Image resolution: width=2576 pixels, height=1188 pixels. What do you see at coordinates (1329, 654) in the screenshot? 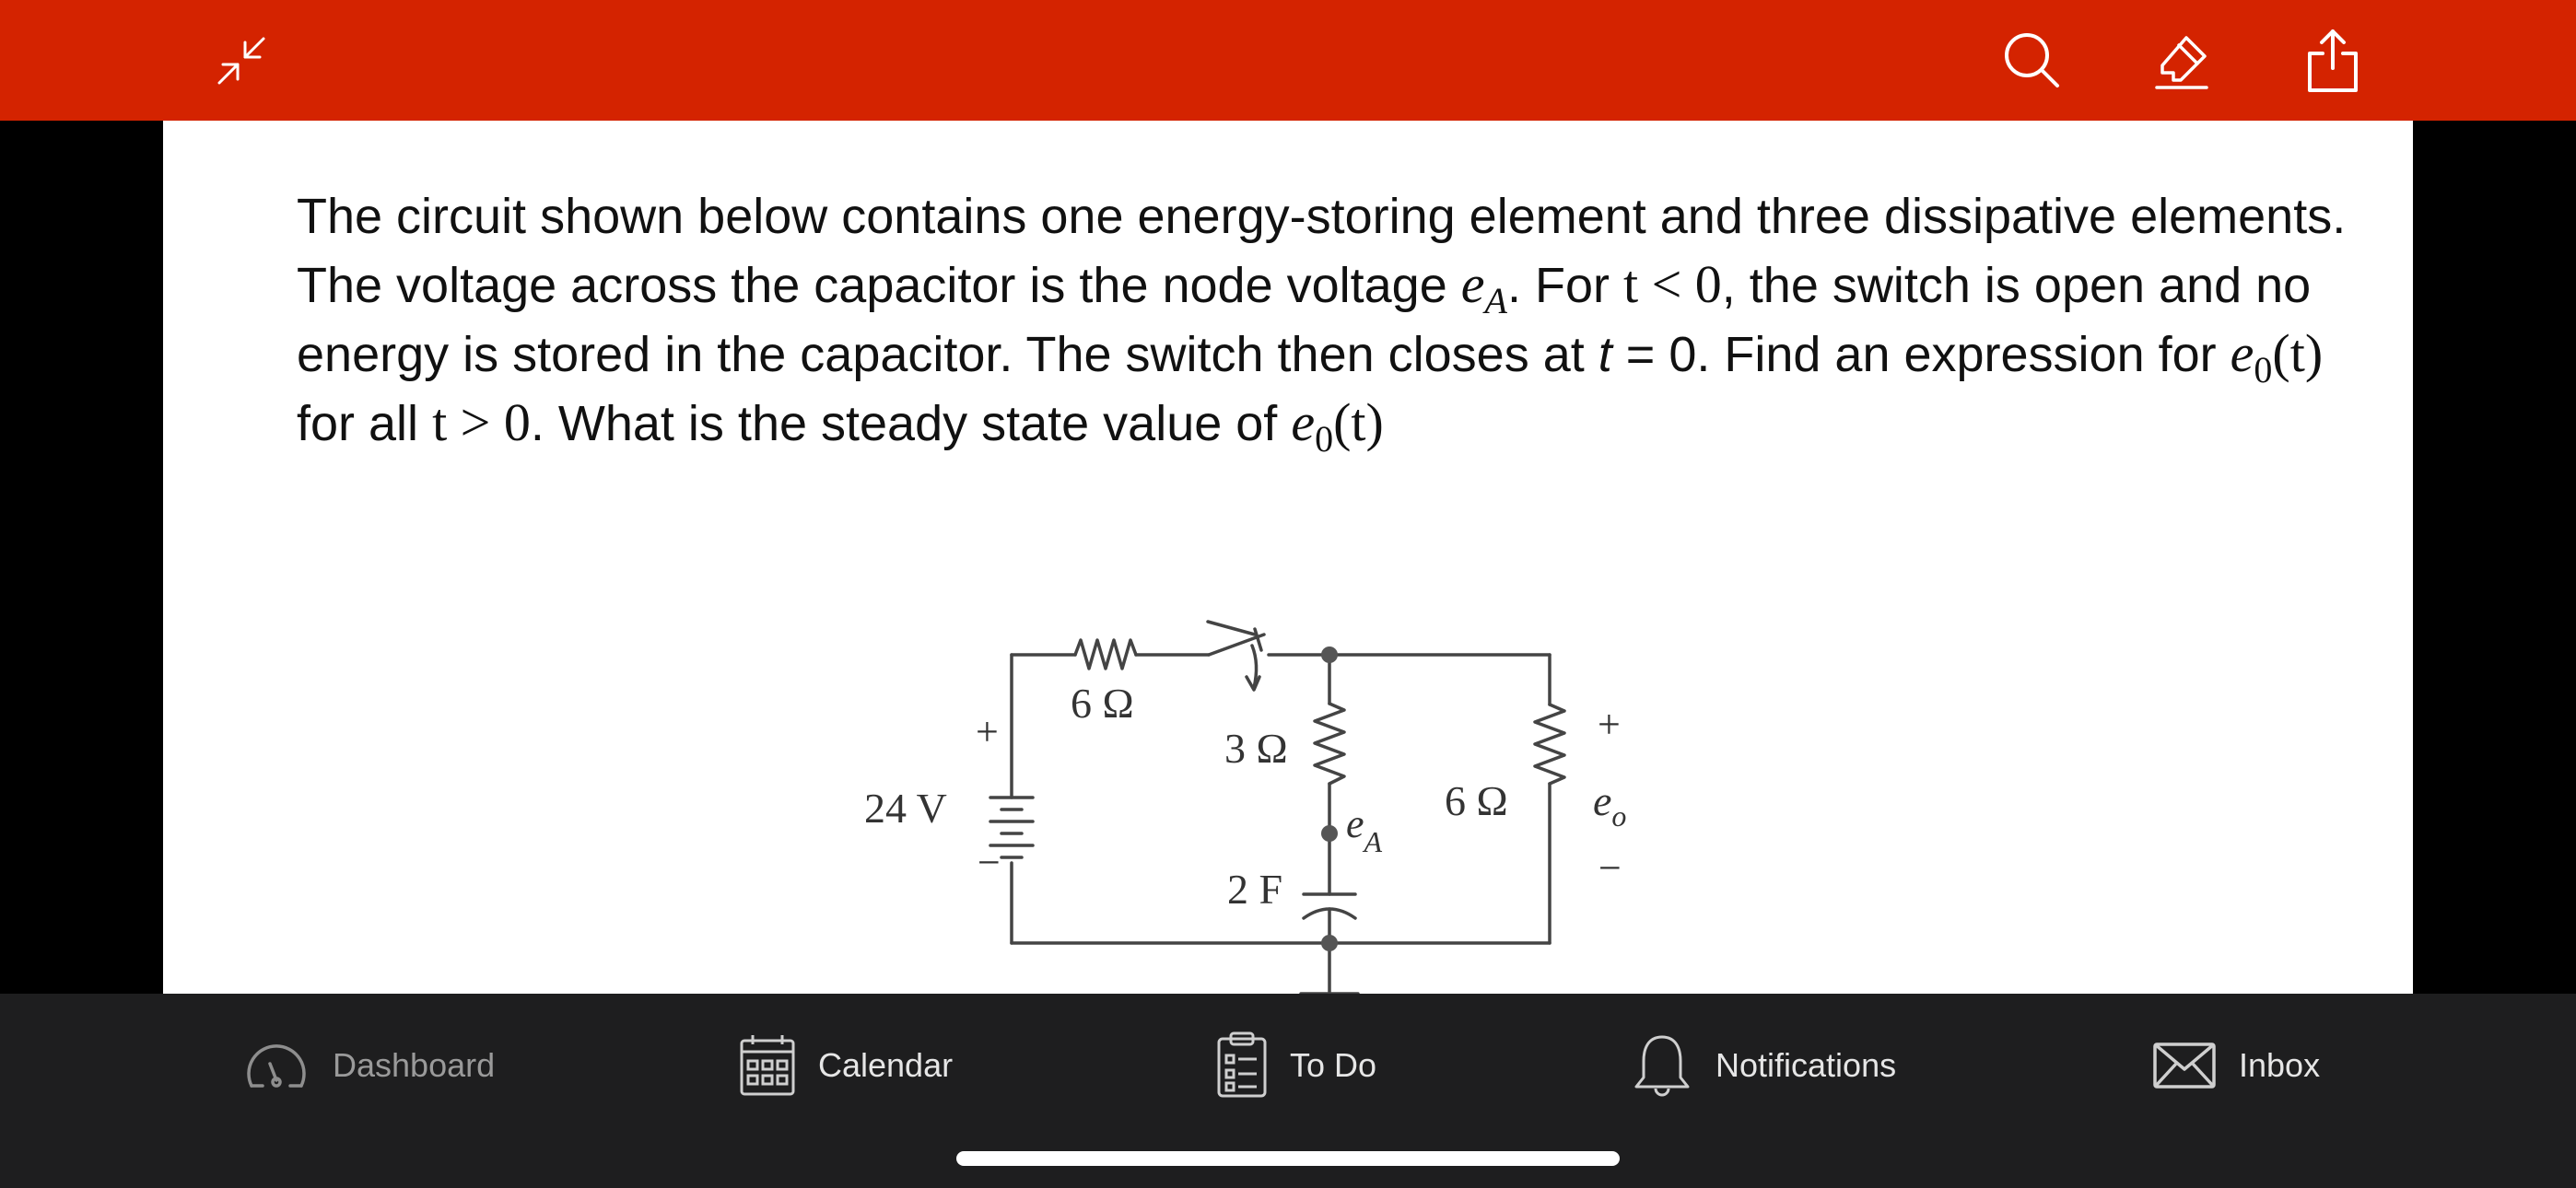
I see `node-top` at bounding box center [1329, 654].